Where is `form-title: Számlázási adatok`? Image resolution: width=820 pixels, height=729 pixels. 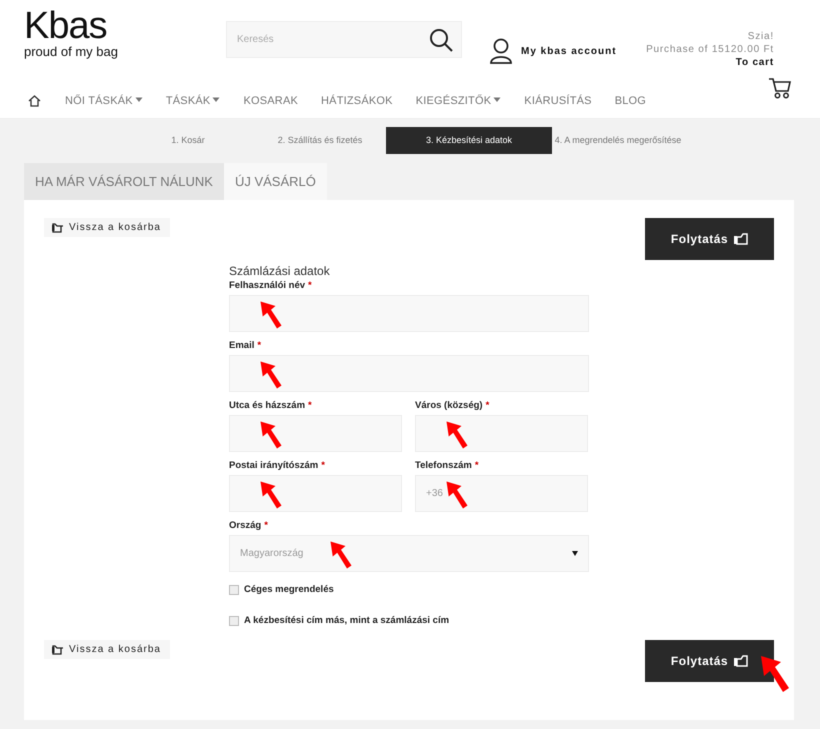 form-title: Számlázási adatok is located at coordinates (280, 271).